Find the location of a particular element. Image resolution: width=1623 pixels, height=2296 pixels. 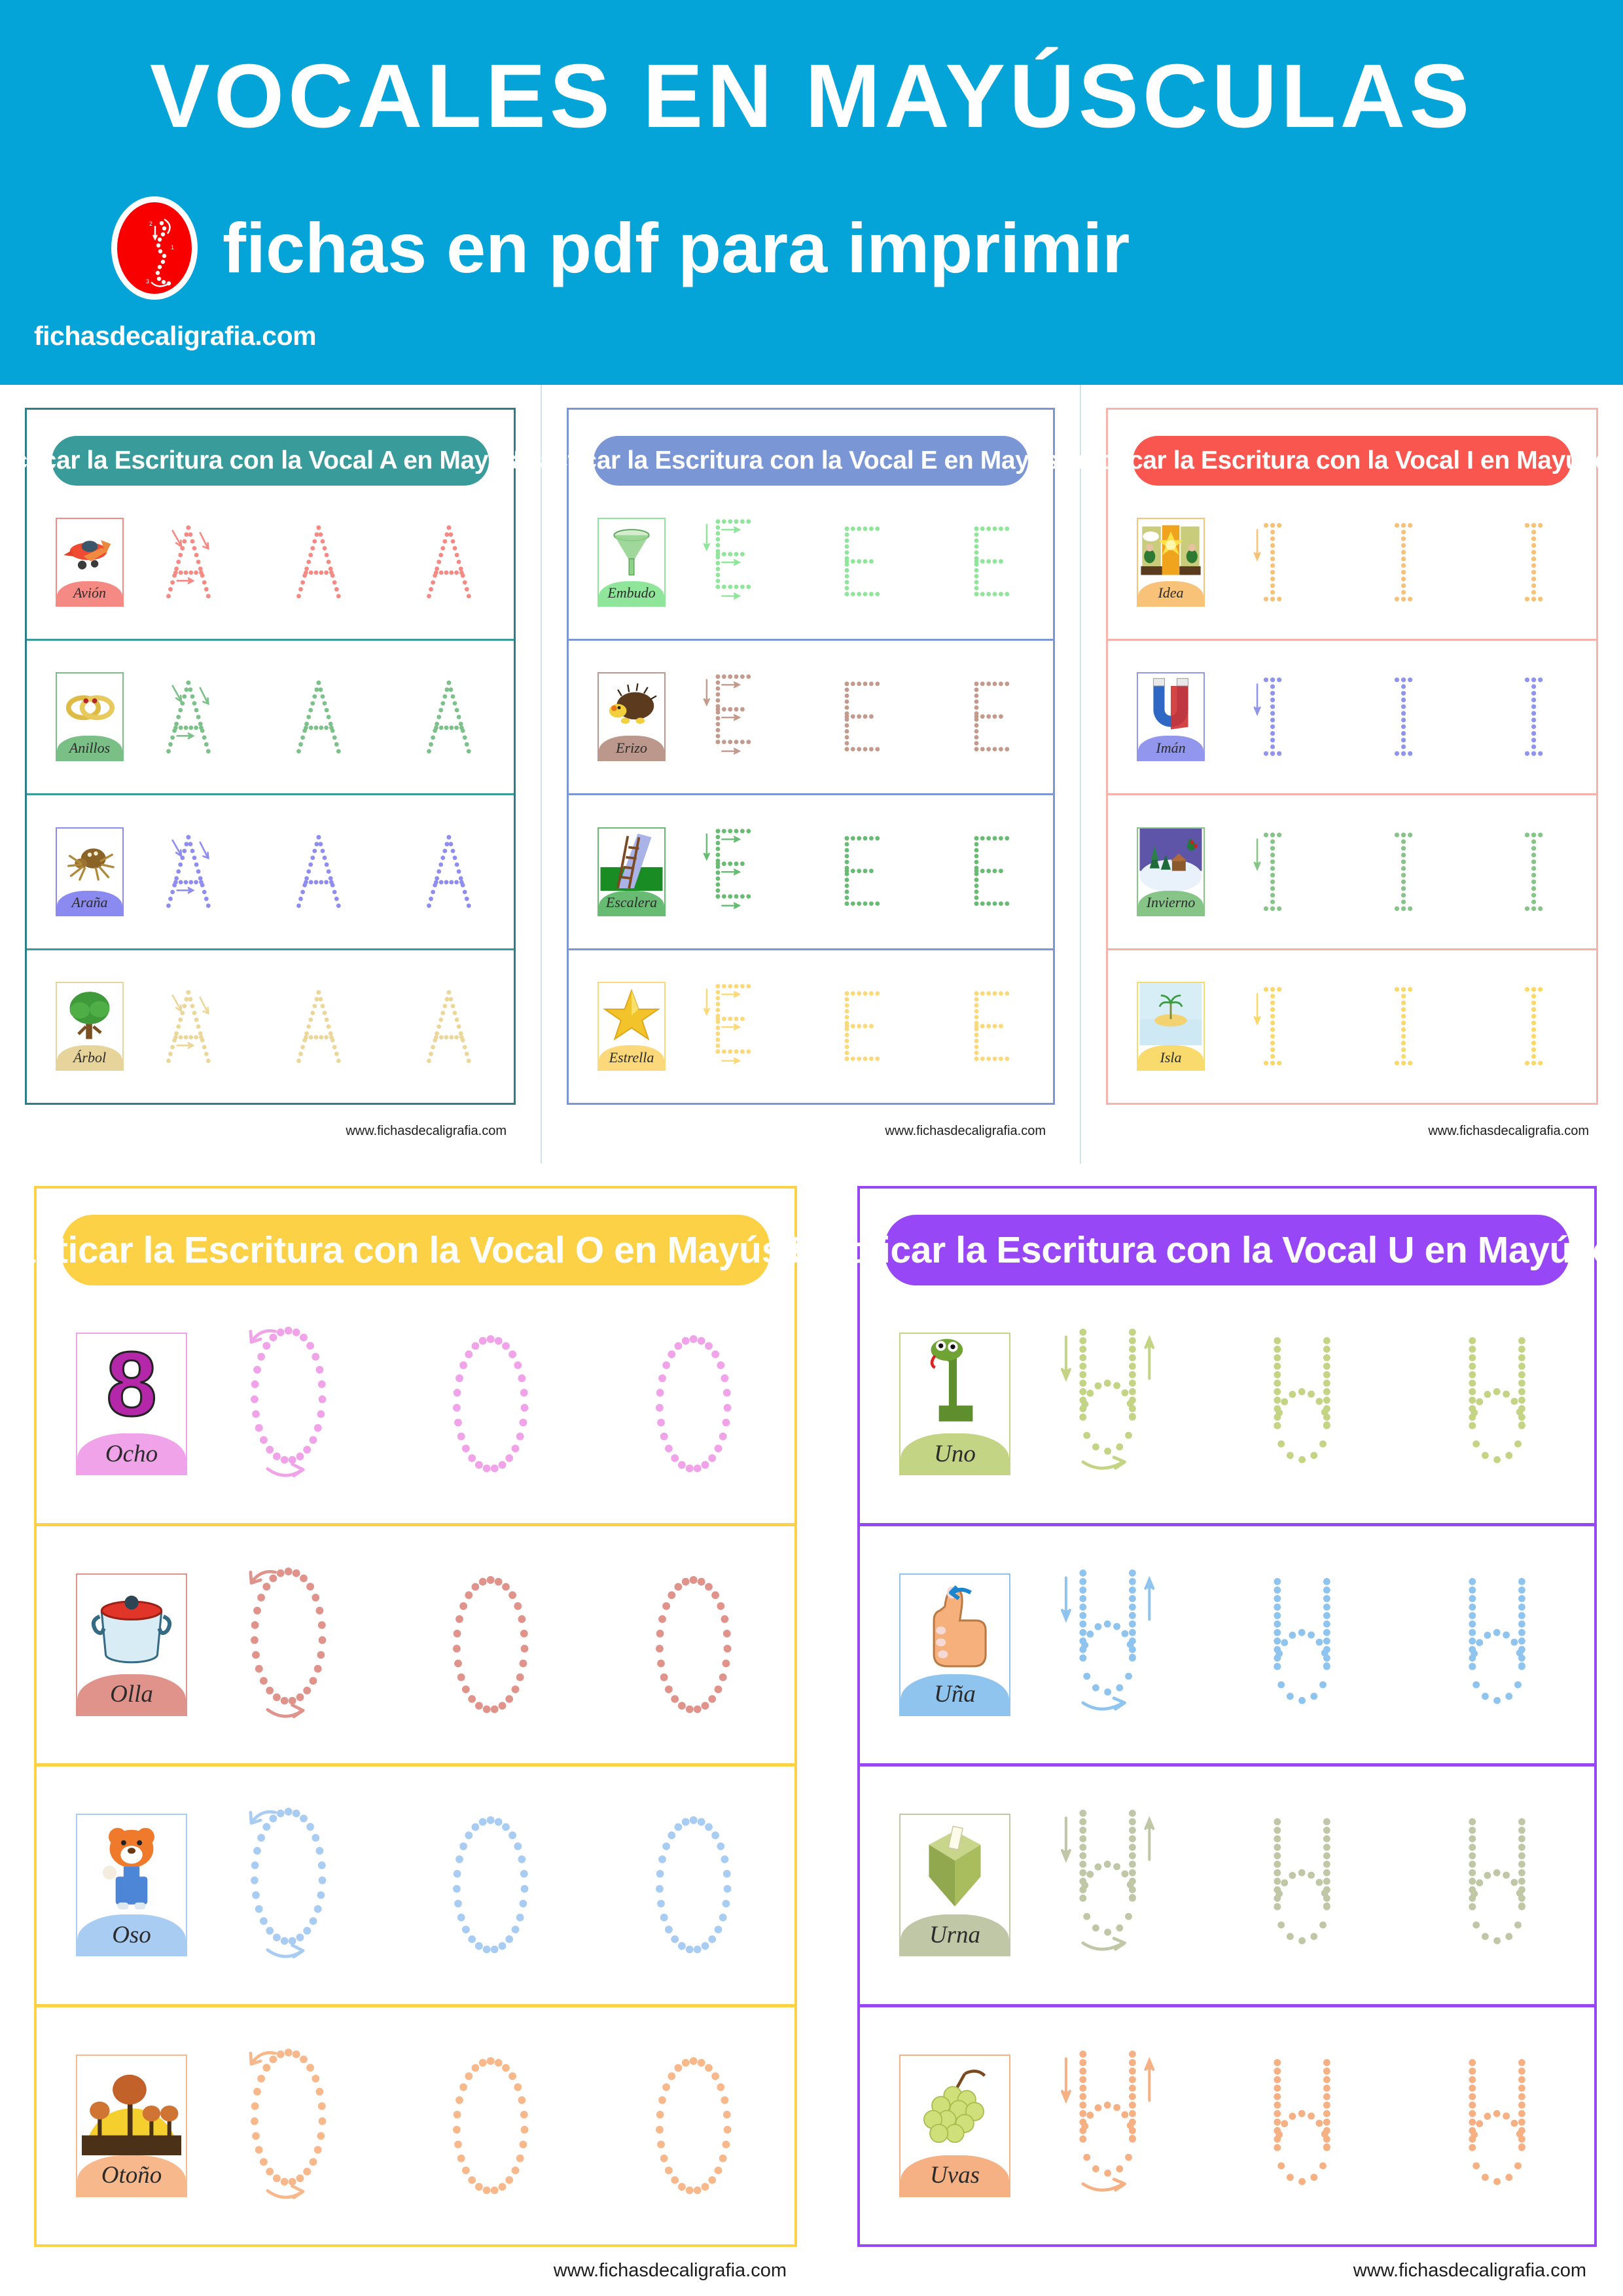

word-picture-card: Olla is located at coordinates (131, 1644).